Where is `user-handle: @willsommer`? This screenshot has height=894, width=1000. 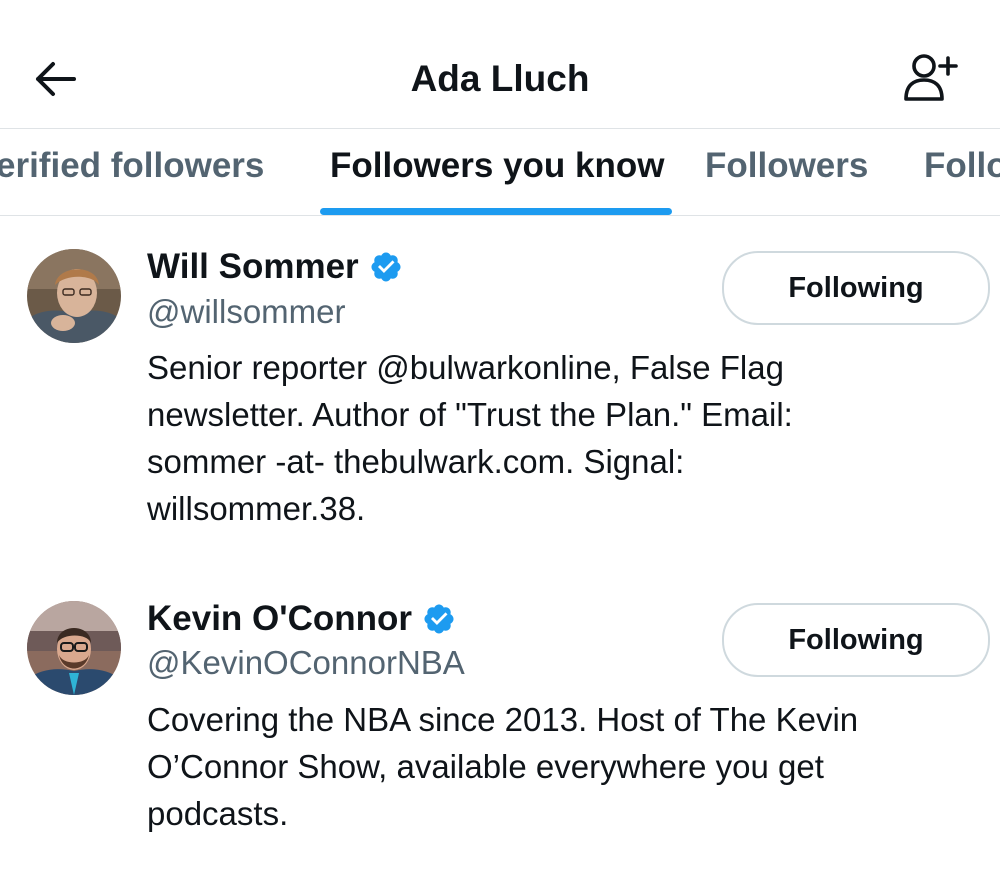 user-handle: @willsommer is located at coordinates (246, 312).